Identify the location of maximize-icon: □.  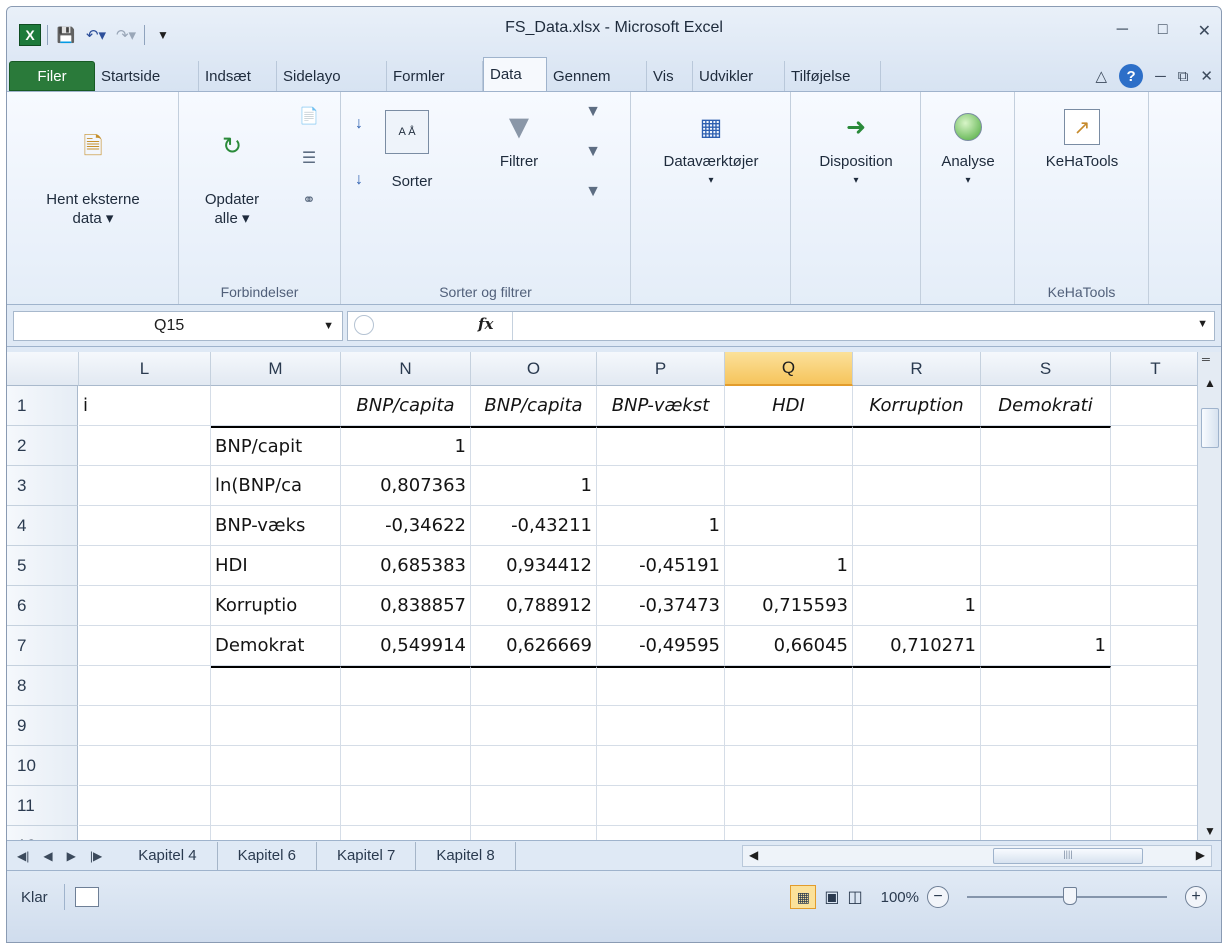
(1163, 31).